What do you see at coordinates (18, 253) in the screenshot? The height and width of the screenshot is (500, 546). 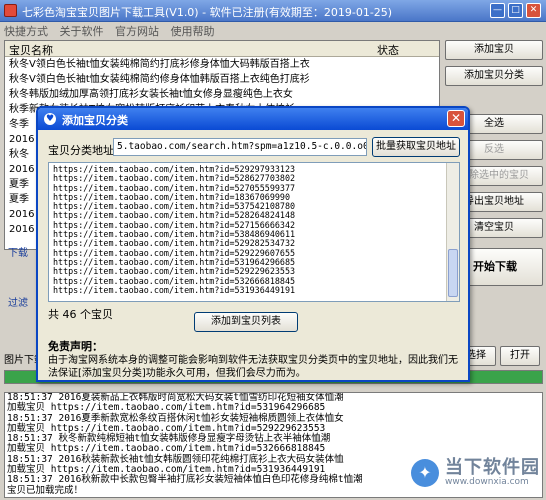 I see `download-label: 下载` at bounding box center [18, 253].